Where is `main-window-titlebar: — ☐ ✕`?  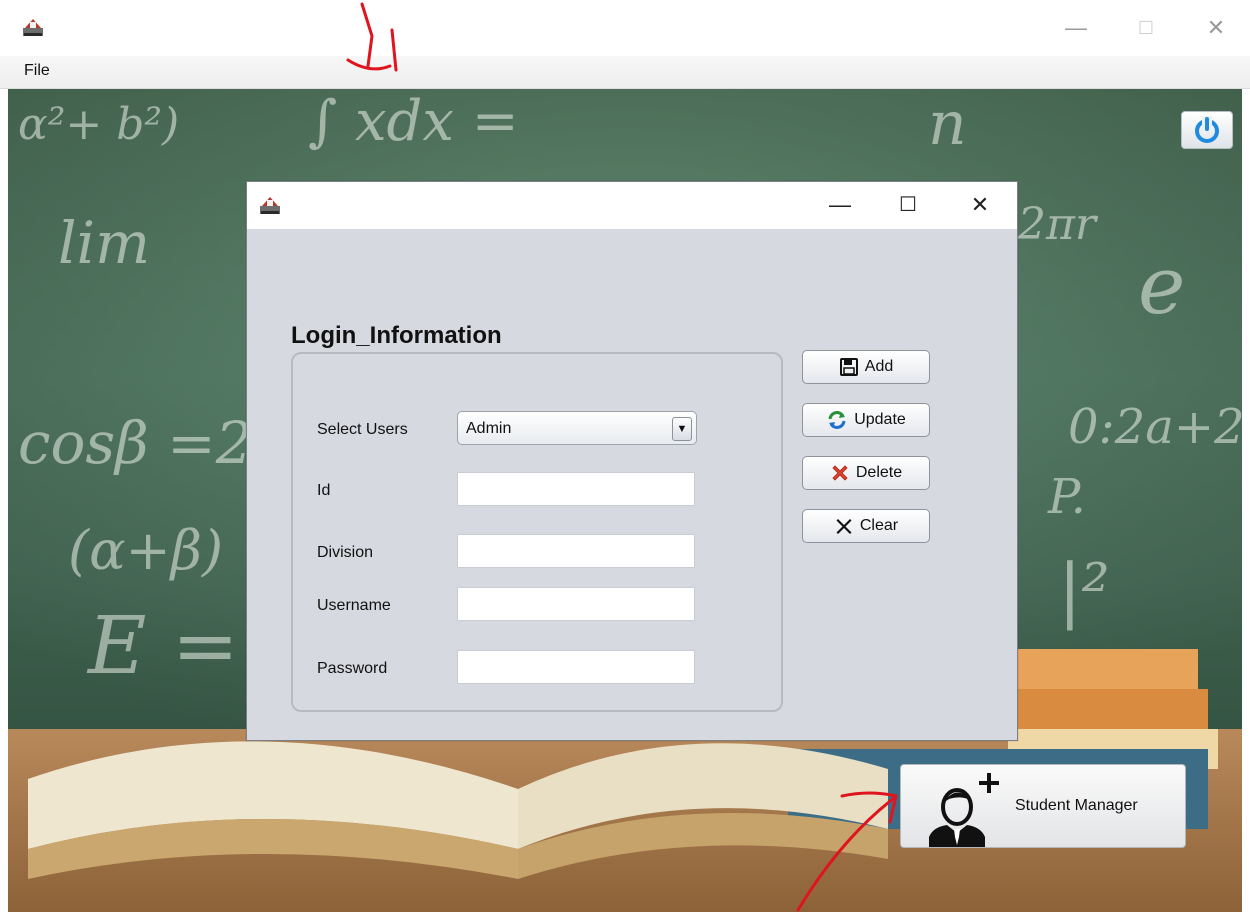 main-window-titlebar: — ☐ ✕ is located at coordinates (625, 28).